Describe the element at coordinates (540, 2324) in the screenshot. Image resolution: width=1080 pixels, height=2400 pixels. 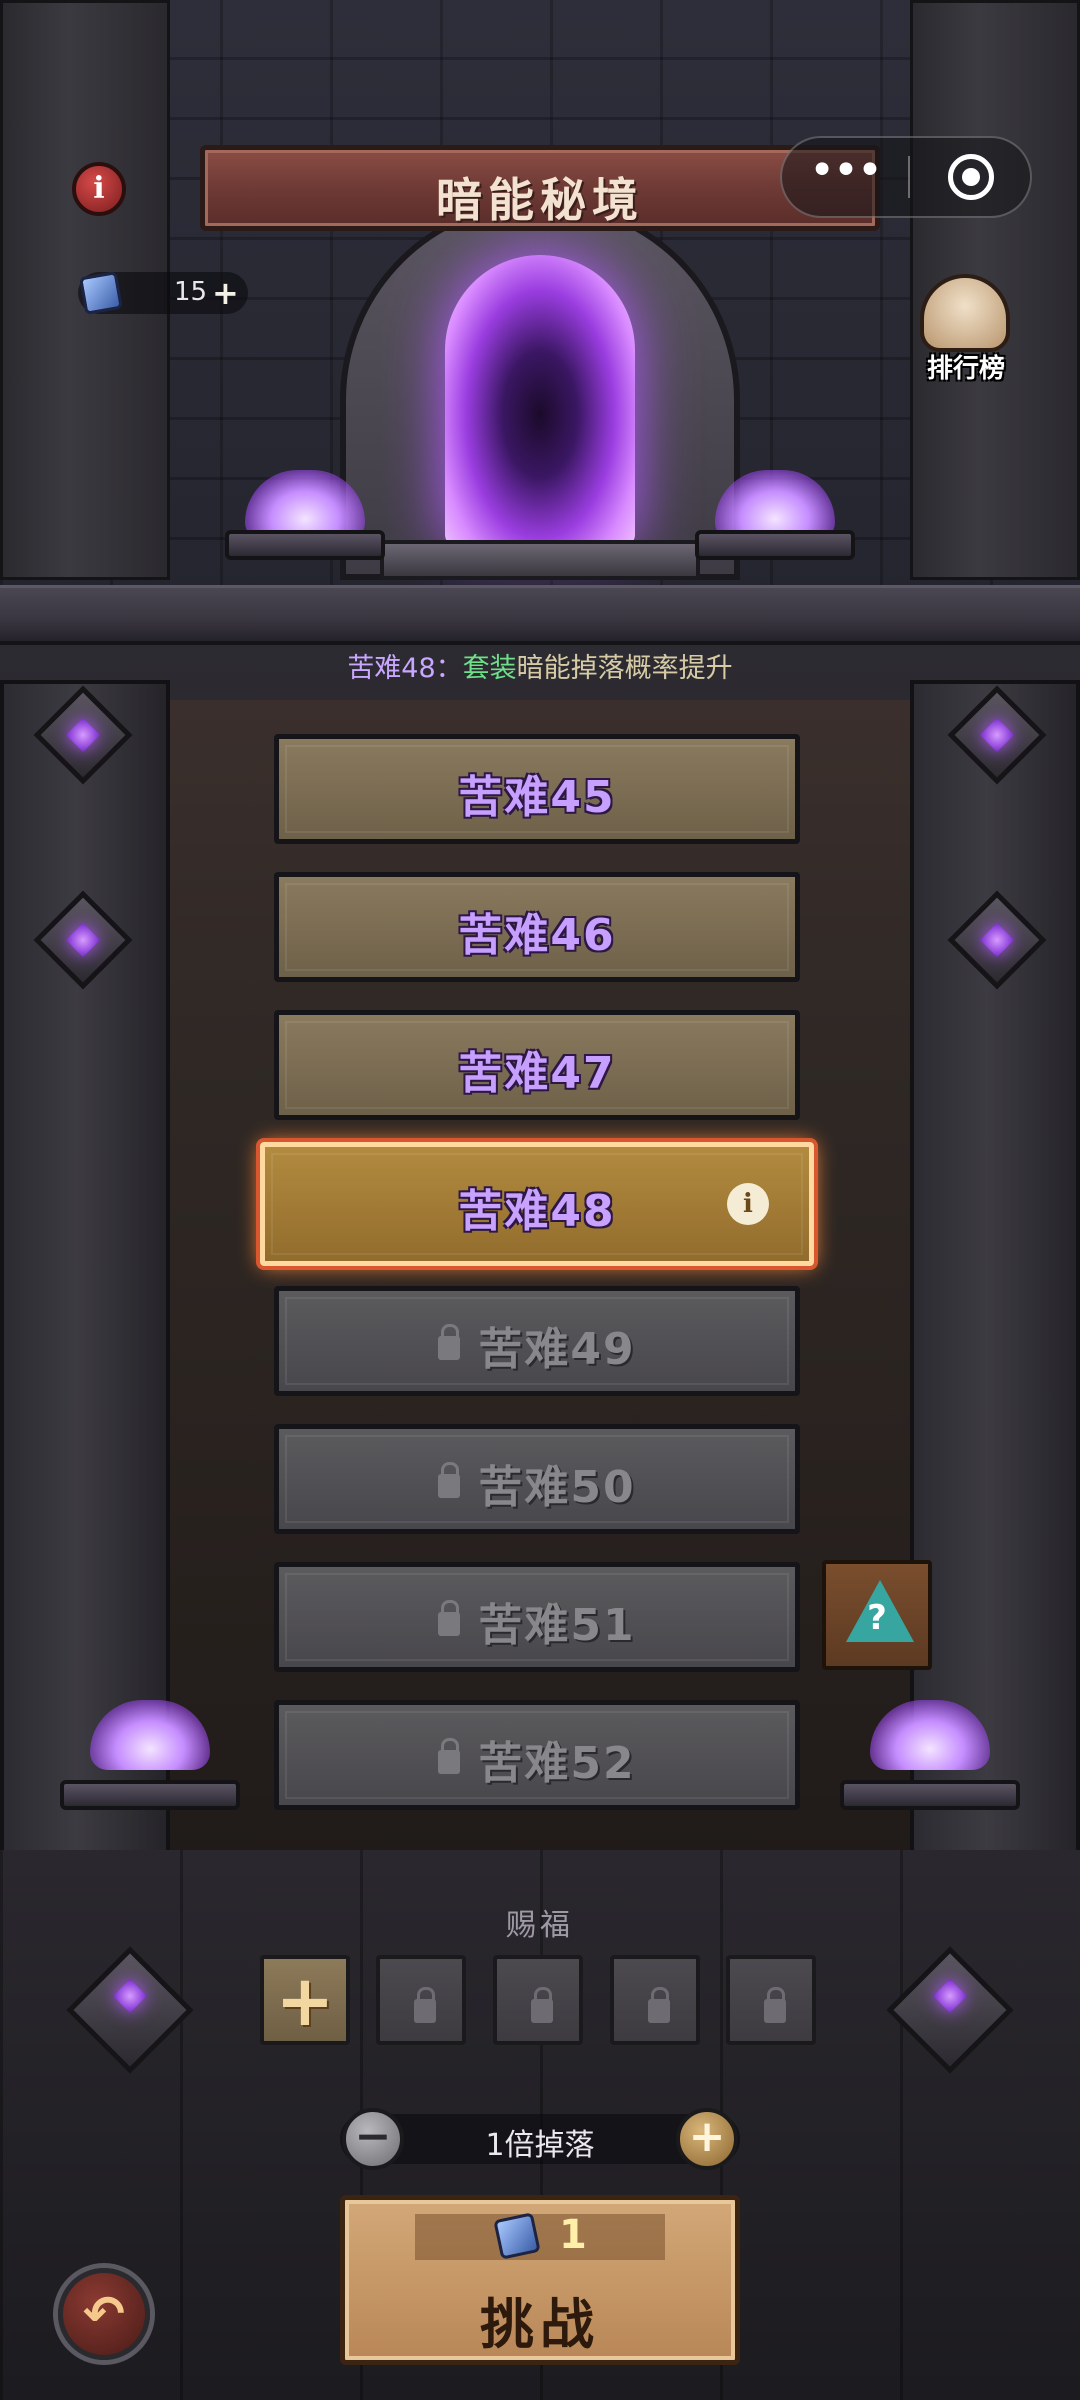
I see `challenge-label: 挑战` at that location.